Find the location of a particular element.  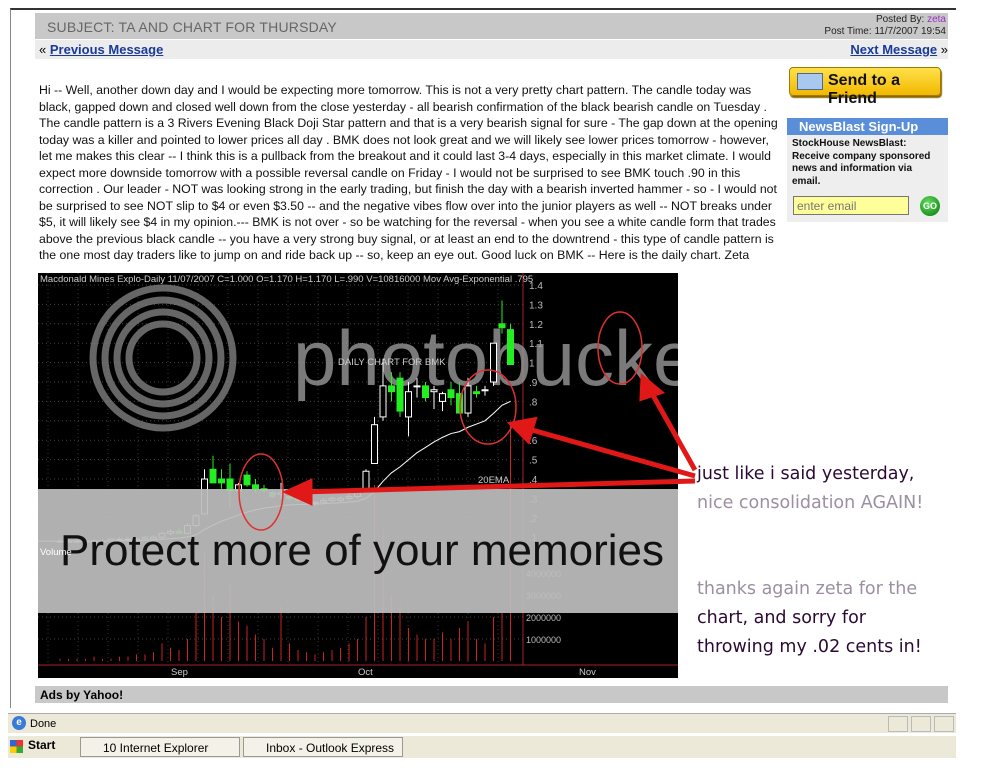

newsblast-title: NewsBlast Sign-Up is located at coordinates (867, 126).